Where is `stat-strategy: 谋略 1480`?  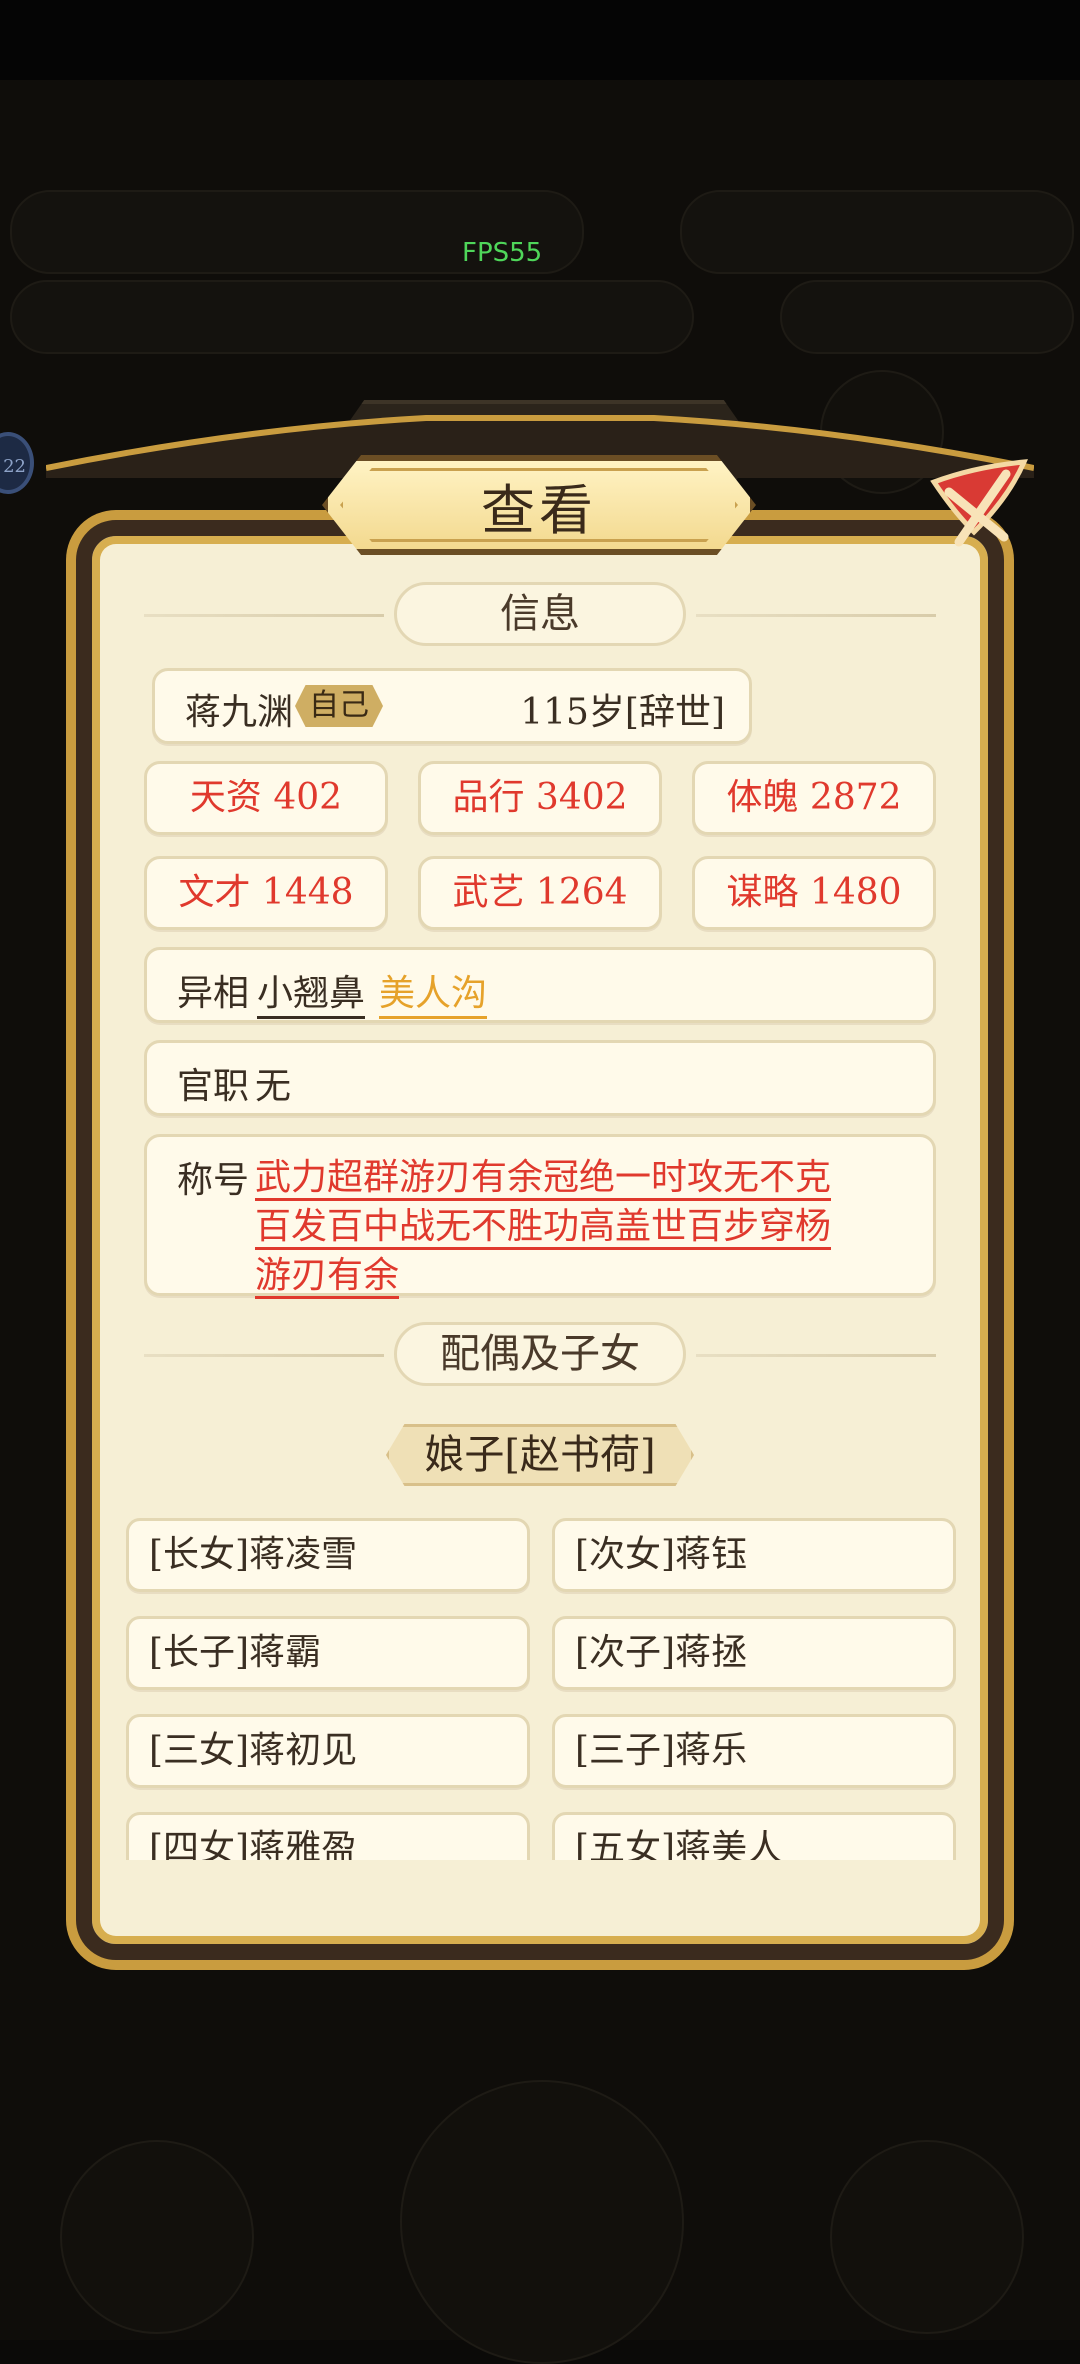 stat-strategy: 谋略 1480 is located at coordinates (814, 893).